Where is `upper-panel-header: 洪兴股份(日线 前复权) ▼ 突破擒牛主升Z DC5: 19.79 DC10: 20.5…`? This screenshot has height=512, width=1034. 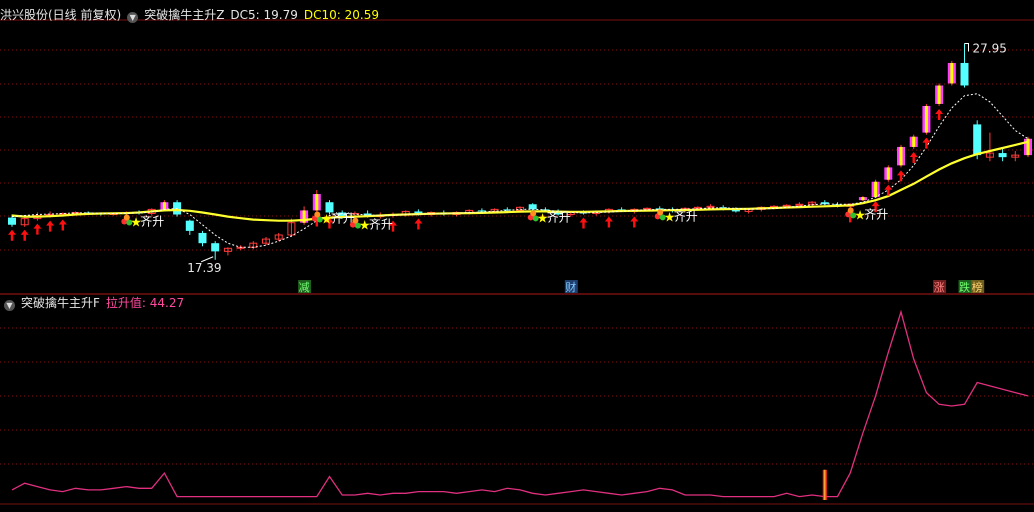
upper-panel-header: 洪兴股份(日线 前复权) ▼ 突破擒牛主升Z DC5: 19.79 DC10: 20.5… is located at coordinates (192, 15).